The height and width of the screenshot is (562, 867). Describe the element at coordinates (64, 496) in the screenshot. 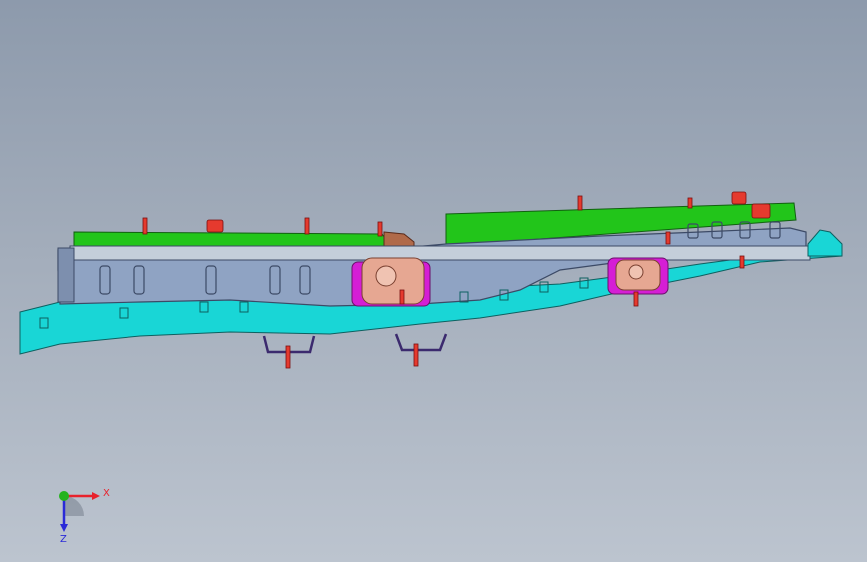

I see `y-axis-dot` at that location.